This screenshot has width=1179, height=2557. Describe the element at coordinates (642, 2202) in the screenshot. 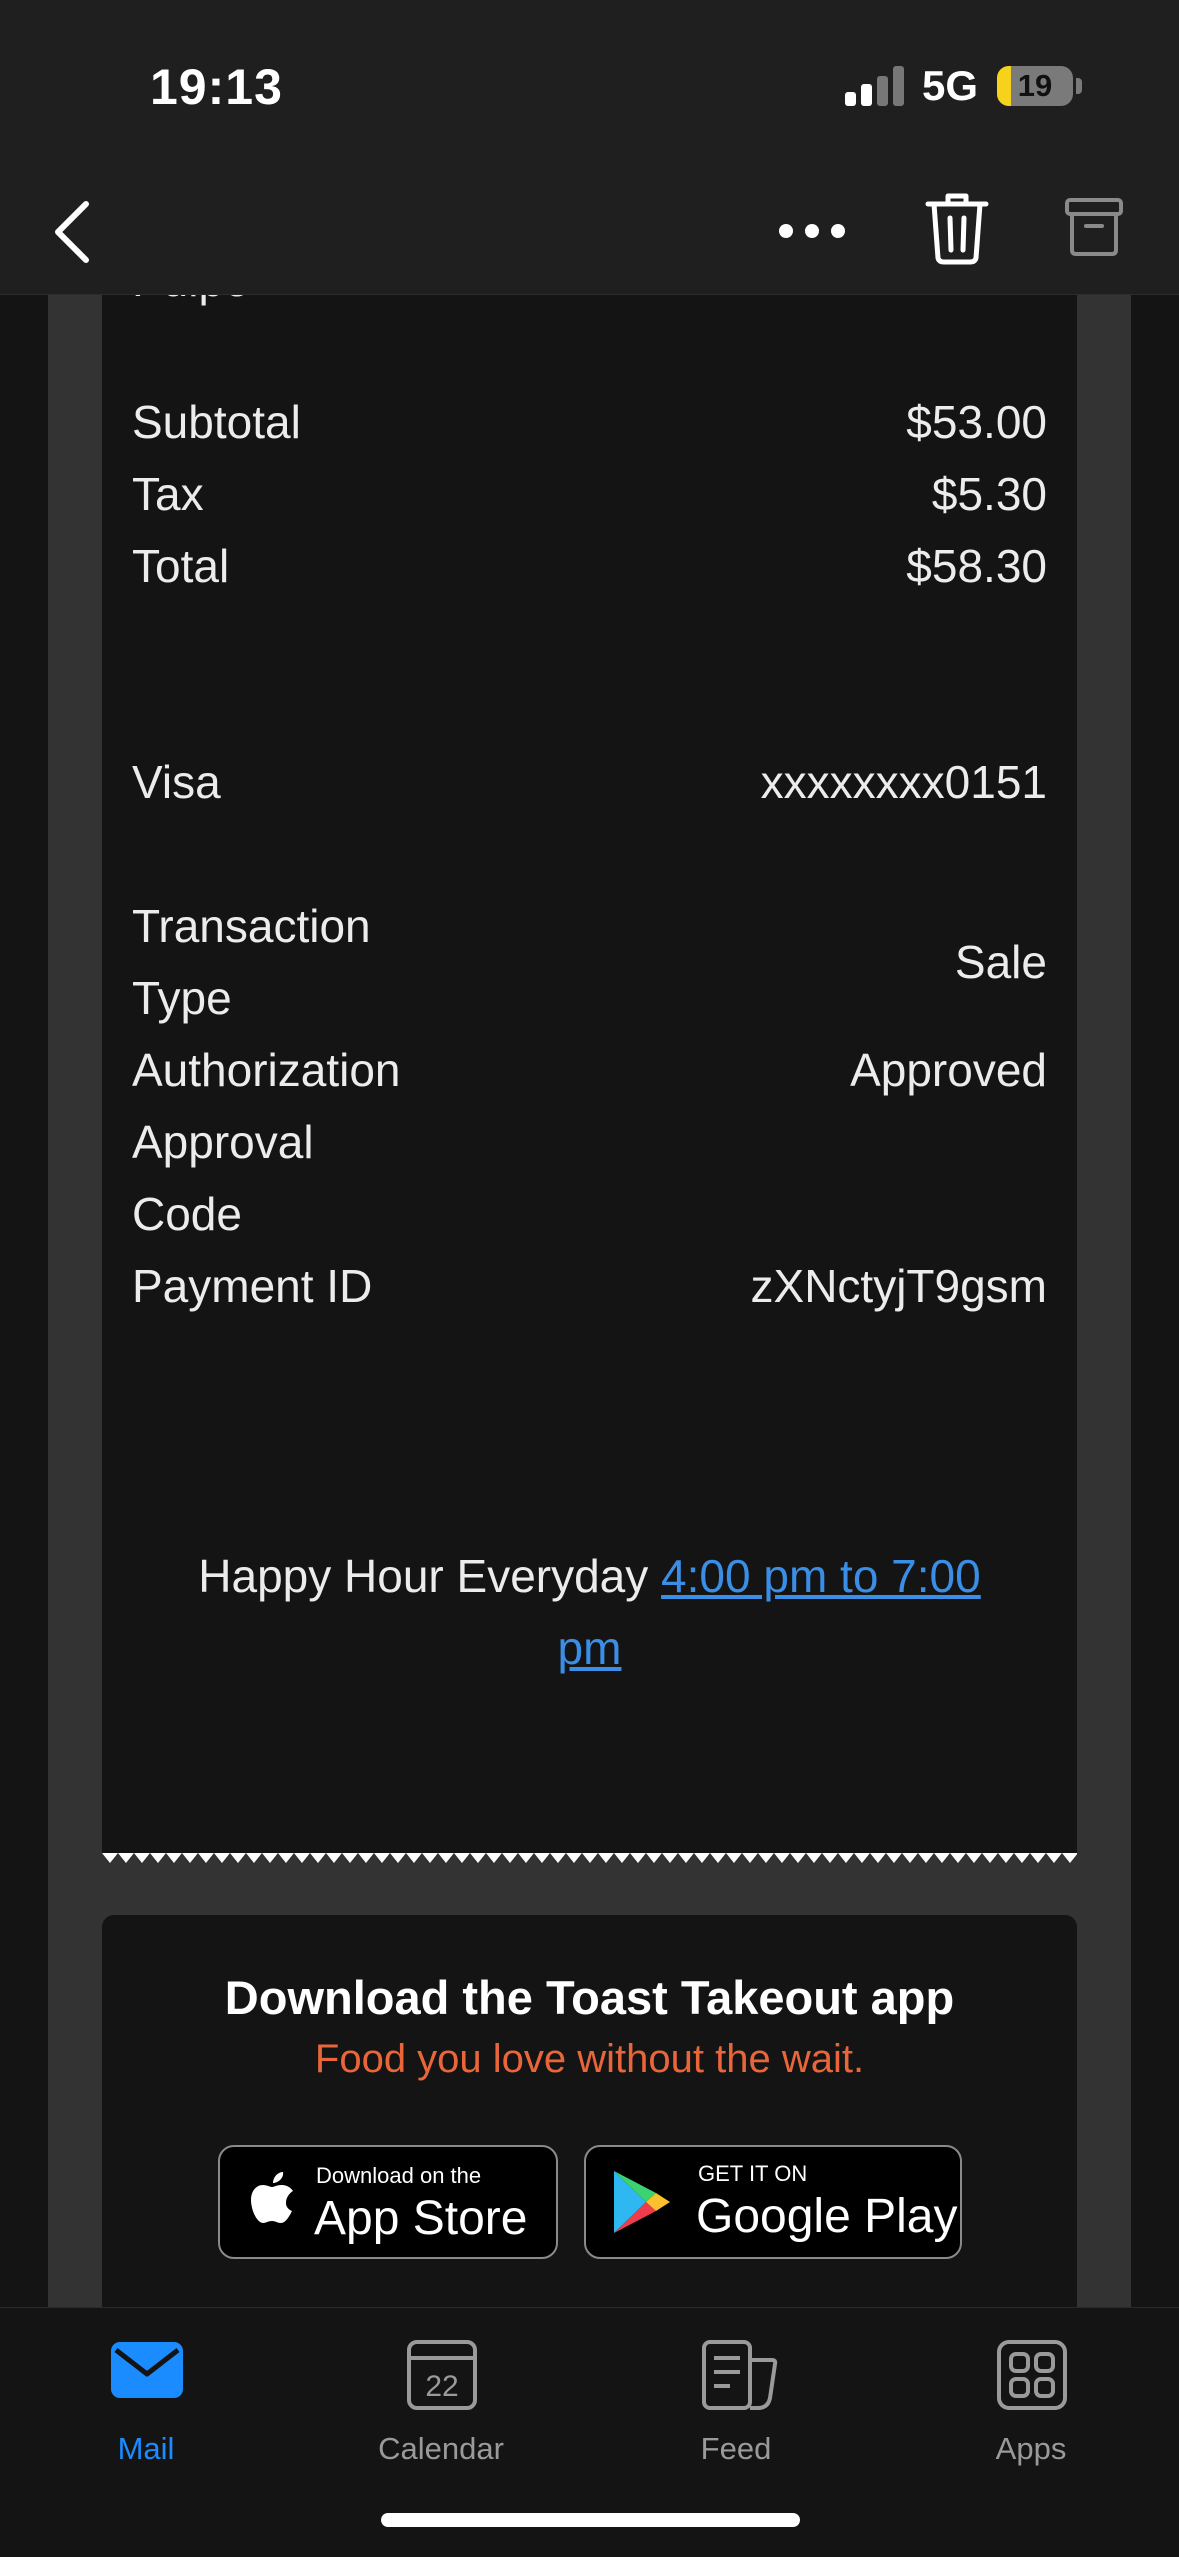

I see `google-play-icon` at that location.